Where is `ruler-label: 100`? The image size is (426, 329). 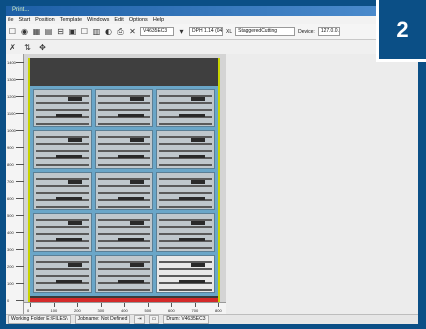 ruler-label: 100 is located at coordinates (54, 310).